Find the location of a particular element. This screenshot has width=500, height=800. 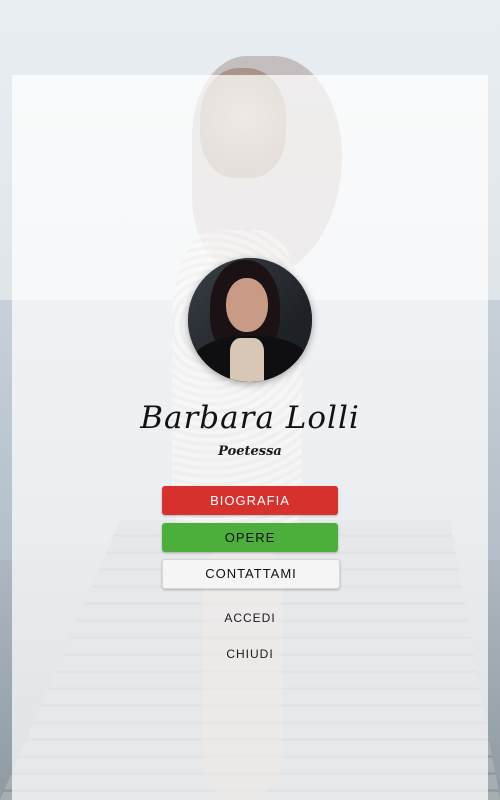

profile-name: Barbara Lolli is located at coordinates (250, 418).